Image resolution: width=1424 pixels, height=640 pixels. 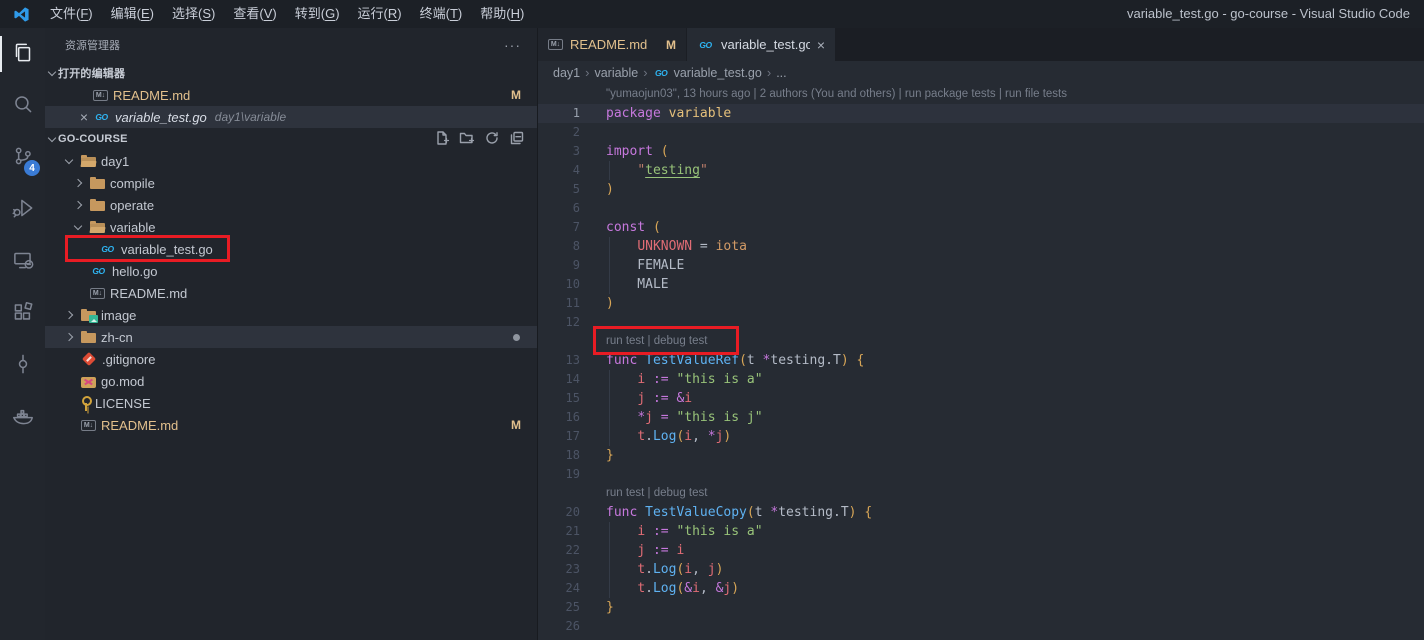 I want to click on activity-source-control: 4, so click(x=22, y=158).